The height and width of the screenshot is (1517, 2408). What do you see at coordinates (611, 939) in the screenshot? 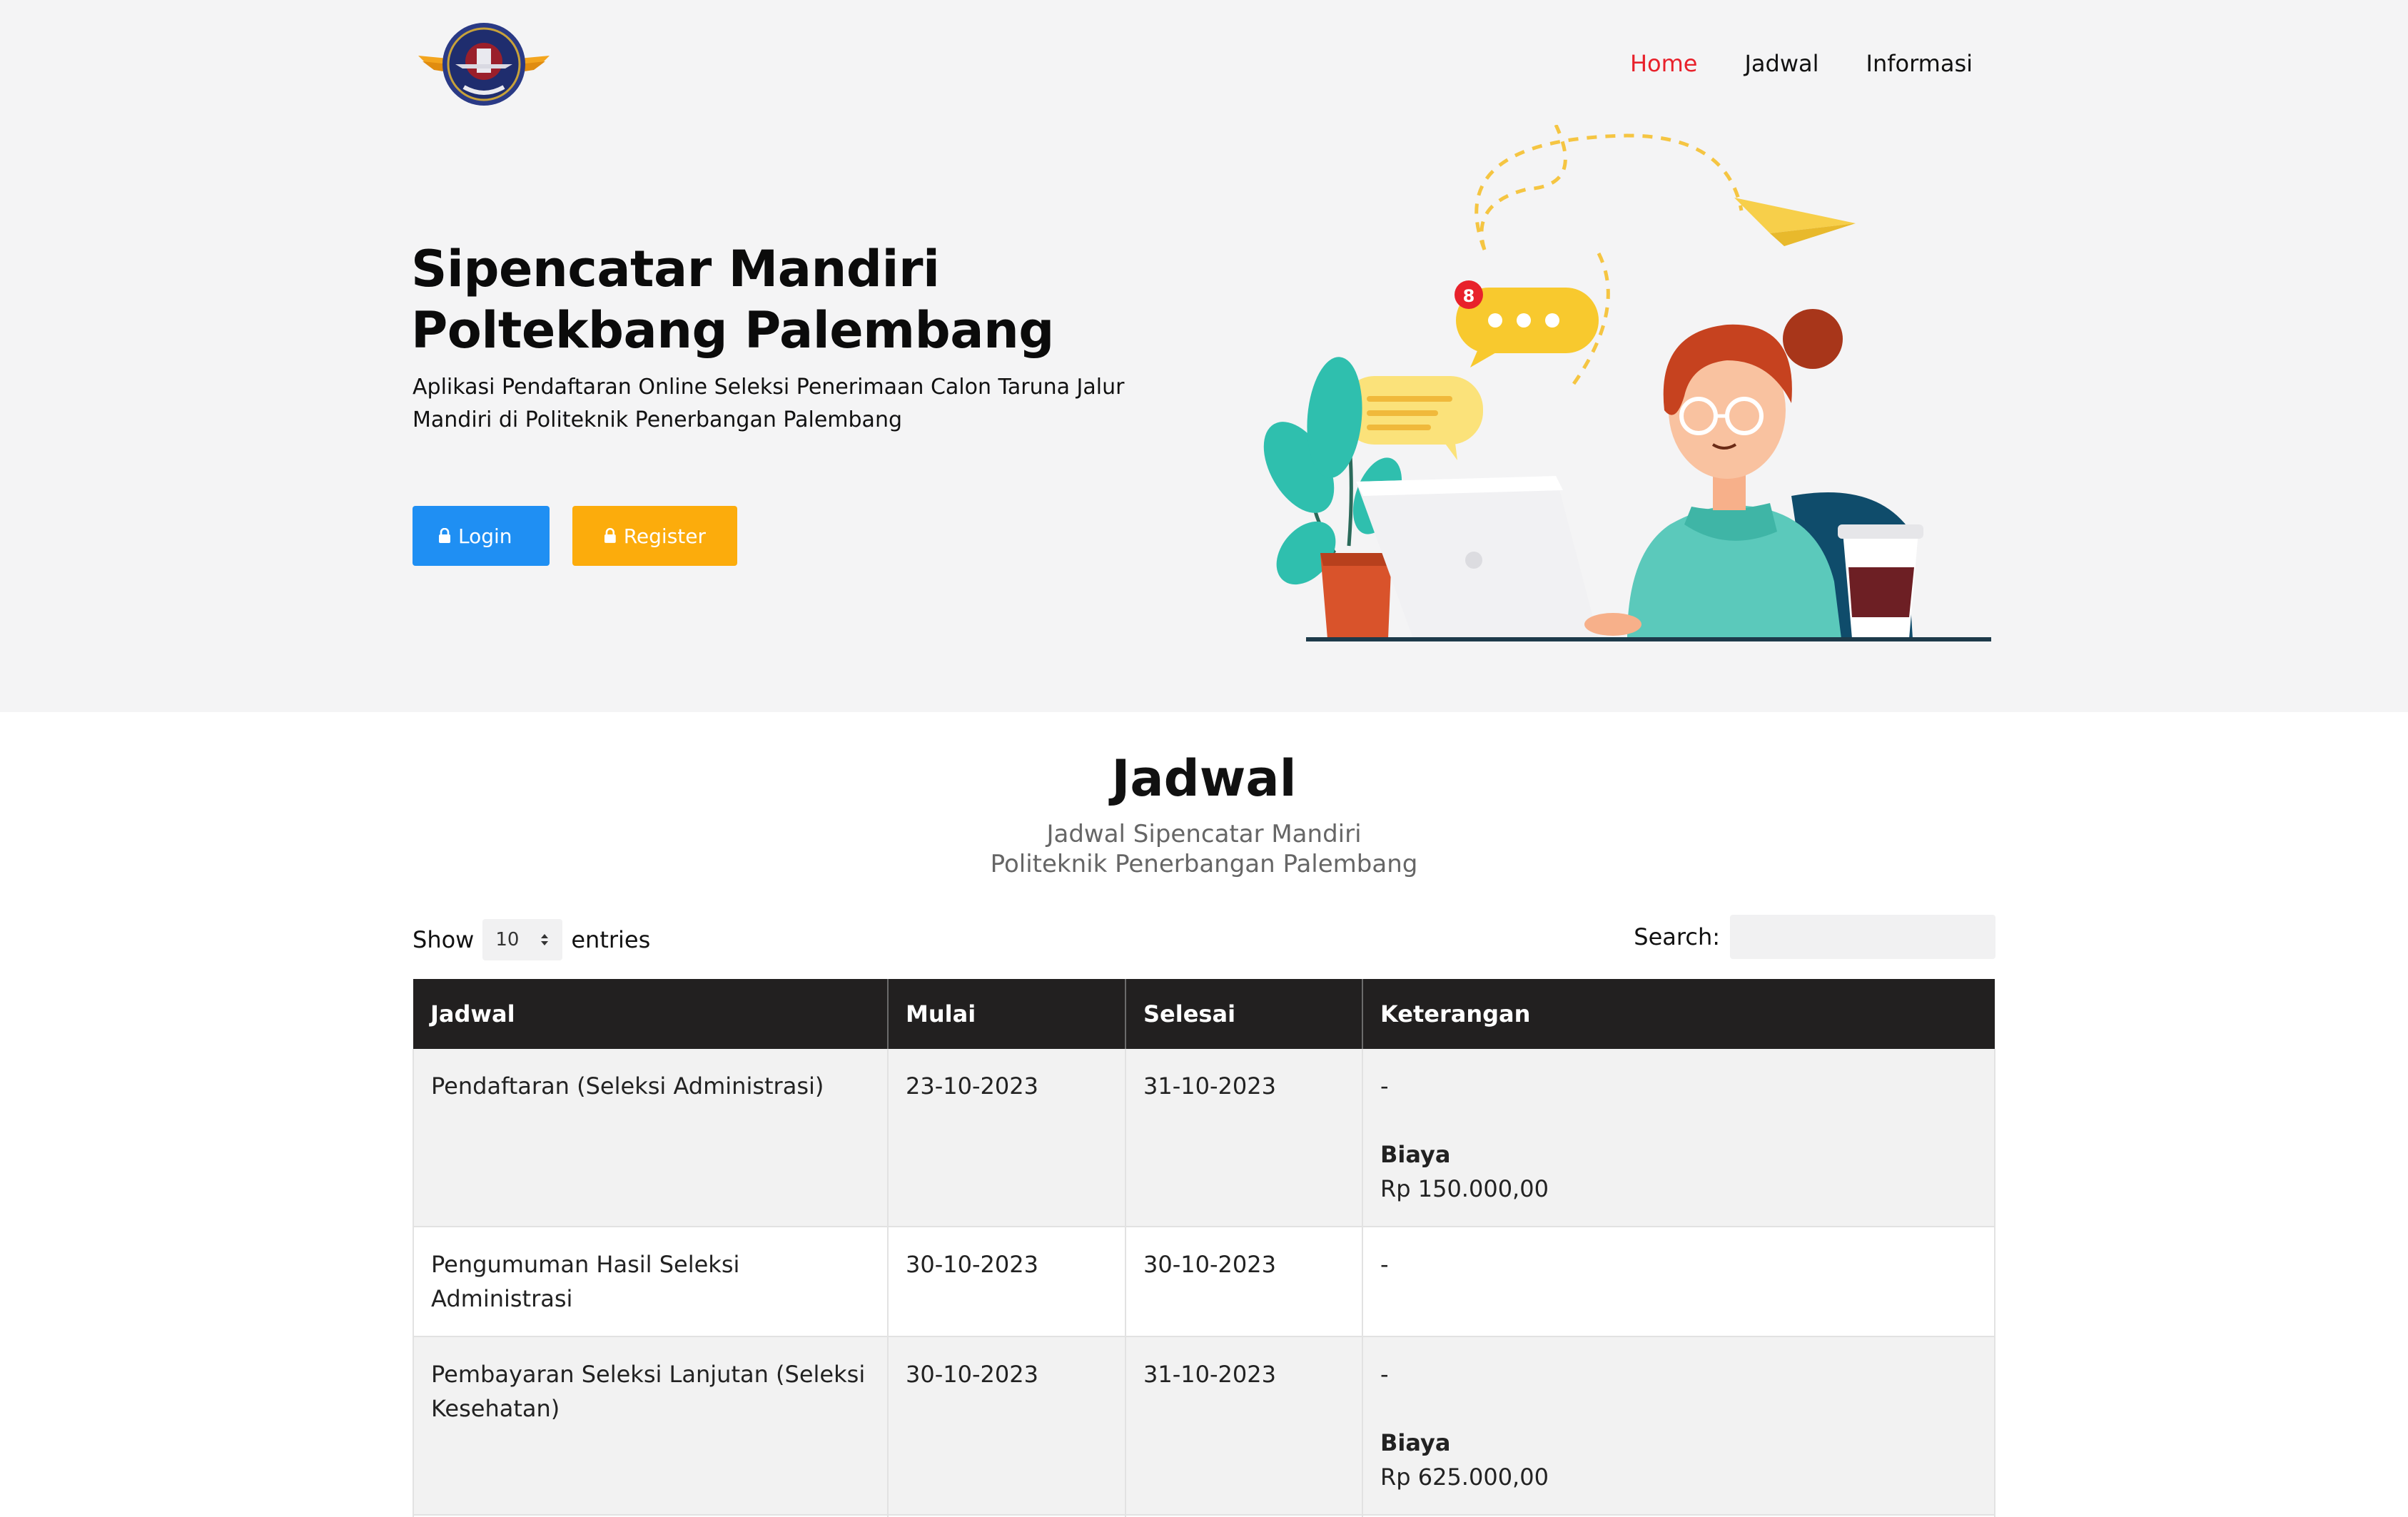
I see `entries-label: entries` at bounding box center [611, 939].